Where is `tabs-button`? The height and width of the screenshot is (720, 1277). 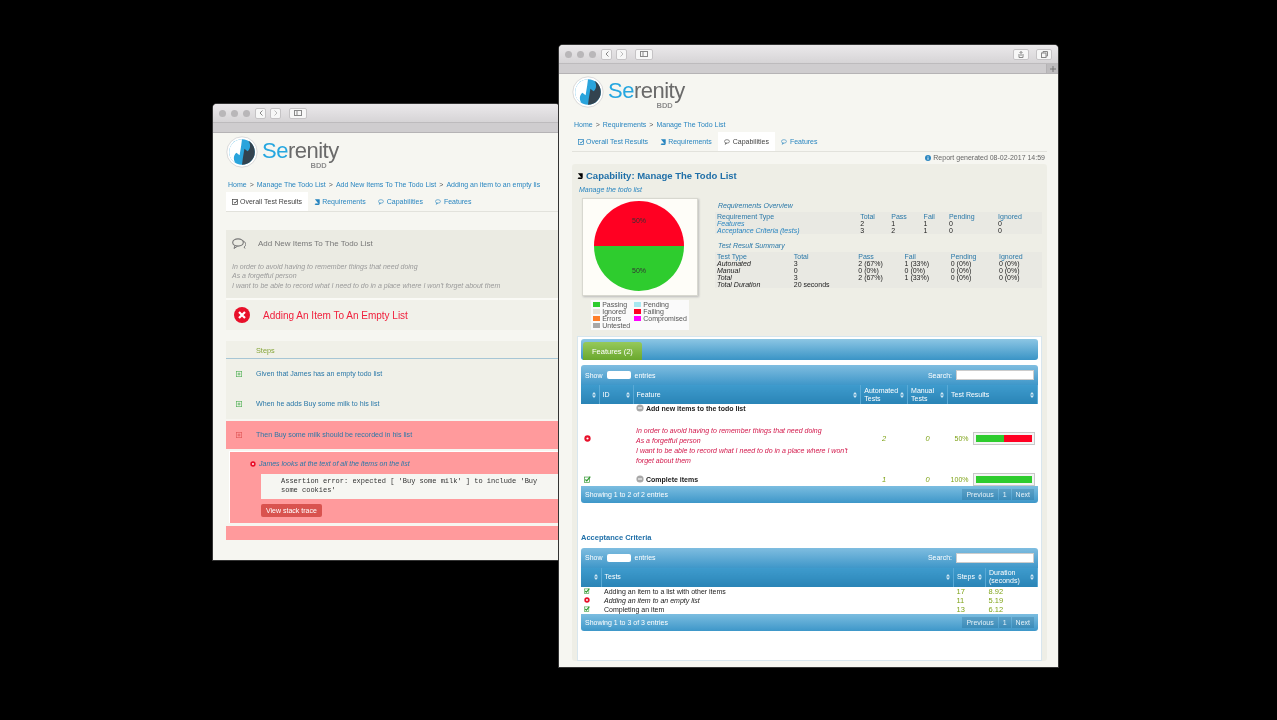 tabs-button is located at coordinates (1044, 54).